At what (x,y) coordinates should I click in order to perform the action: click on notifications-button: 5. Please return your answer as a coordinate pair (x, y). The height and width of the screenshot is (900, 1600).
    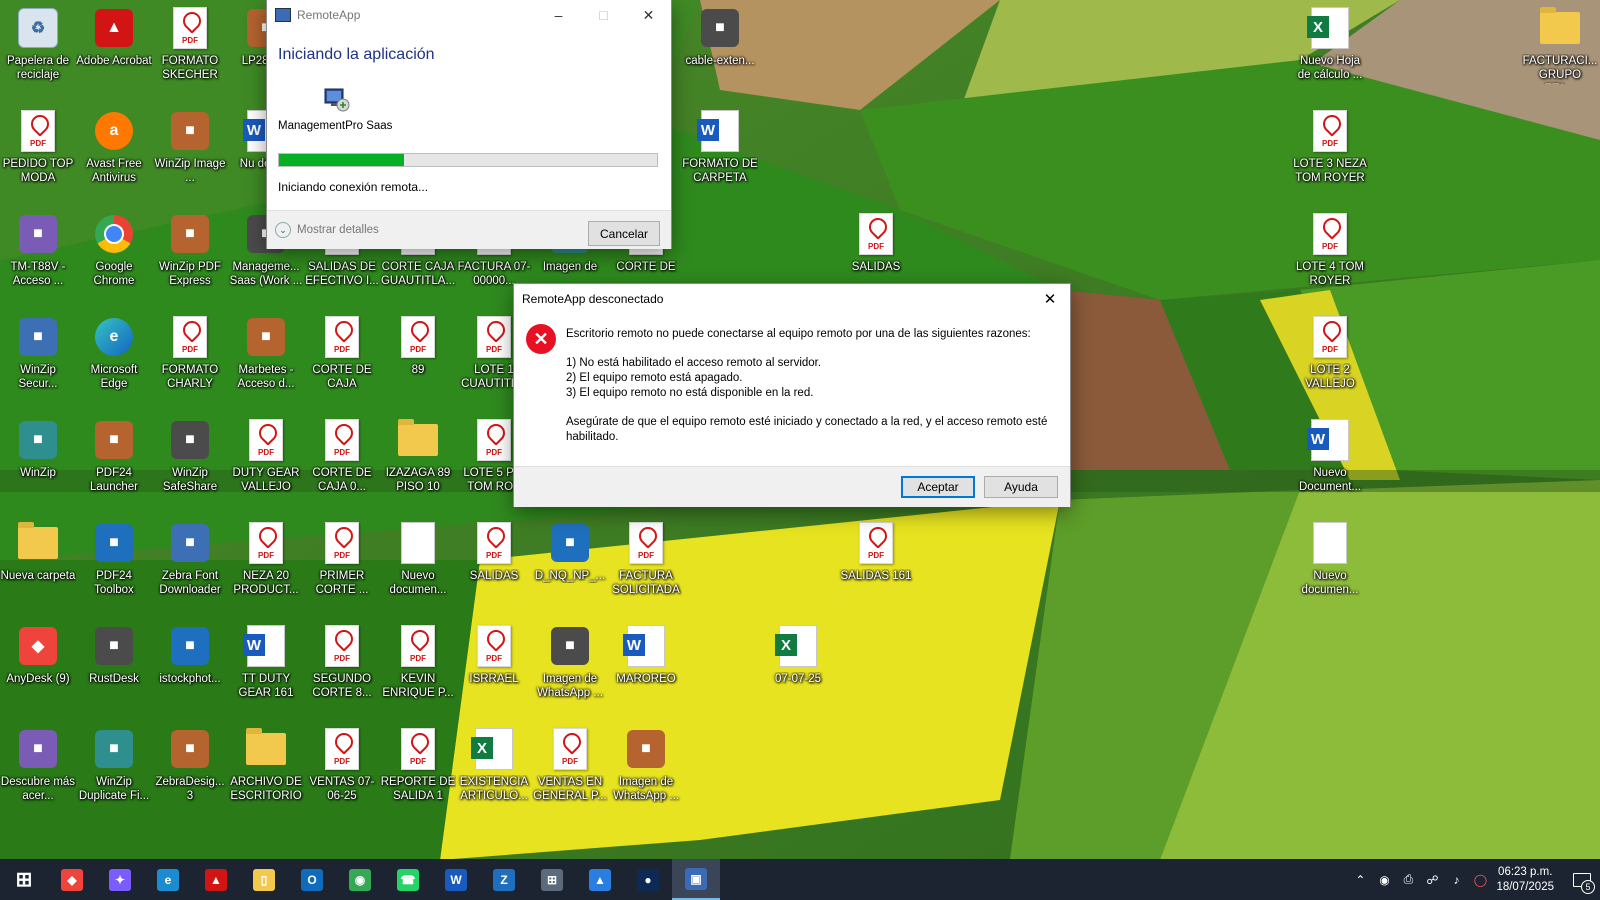
    Looking at the image, I should click on (1582, 879).